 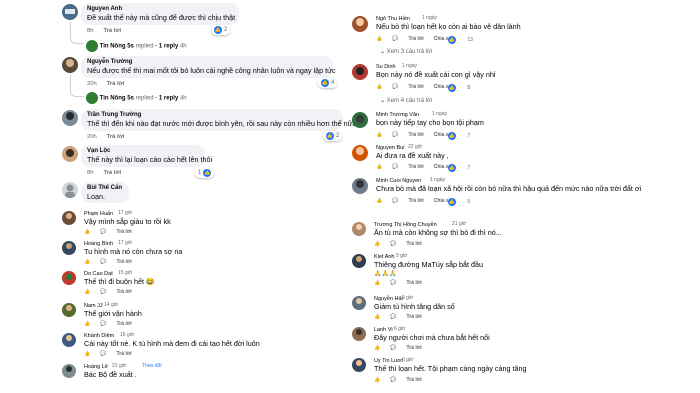 What do you see at coordinates (415, 147) in the screenshot?
I see `timestamp: 22 giờ` at bounding box center [415, 147].